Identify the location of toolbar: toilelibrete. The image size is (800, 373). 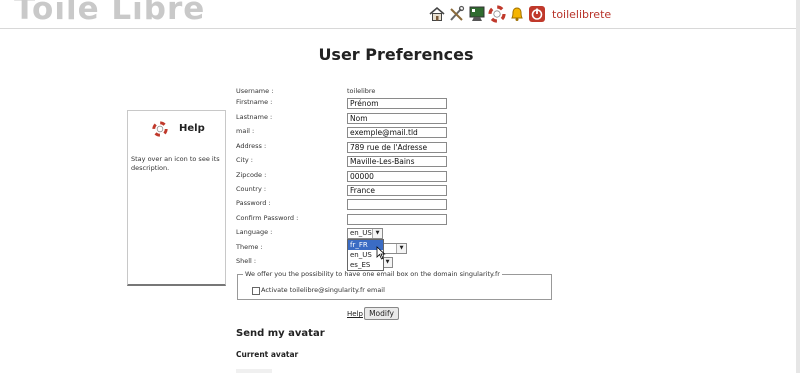
(519, 14).